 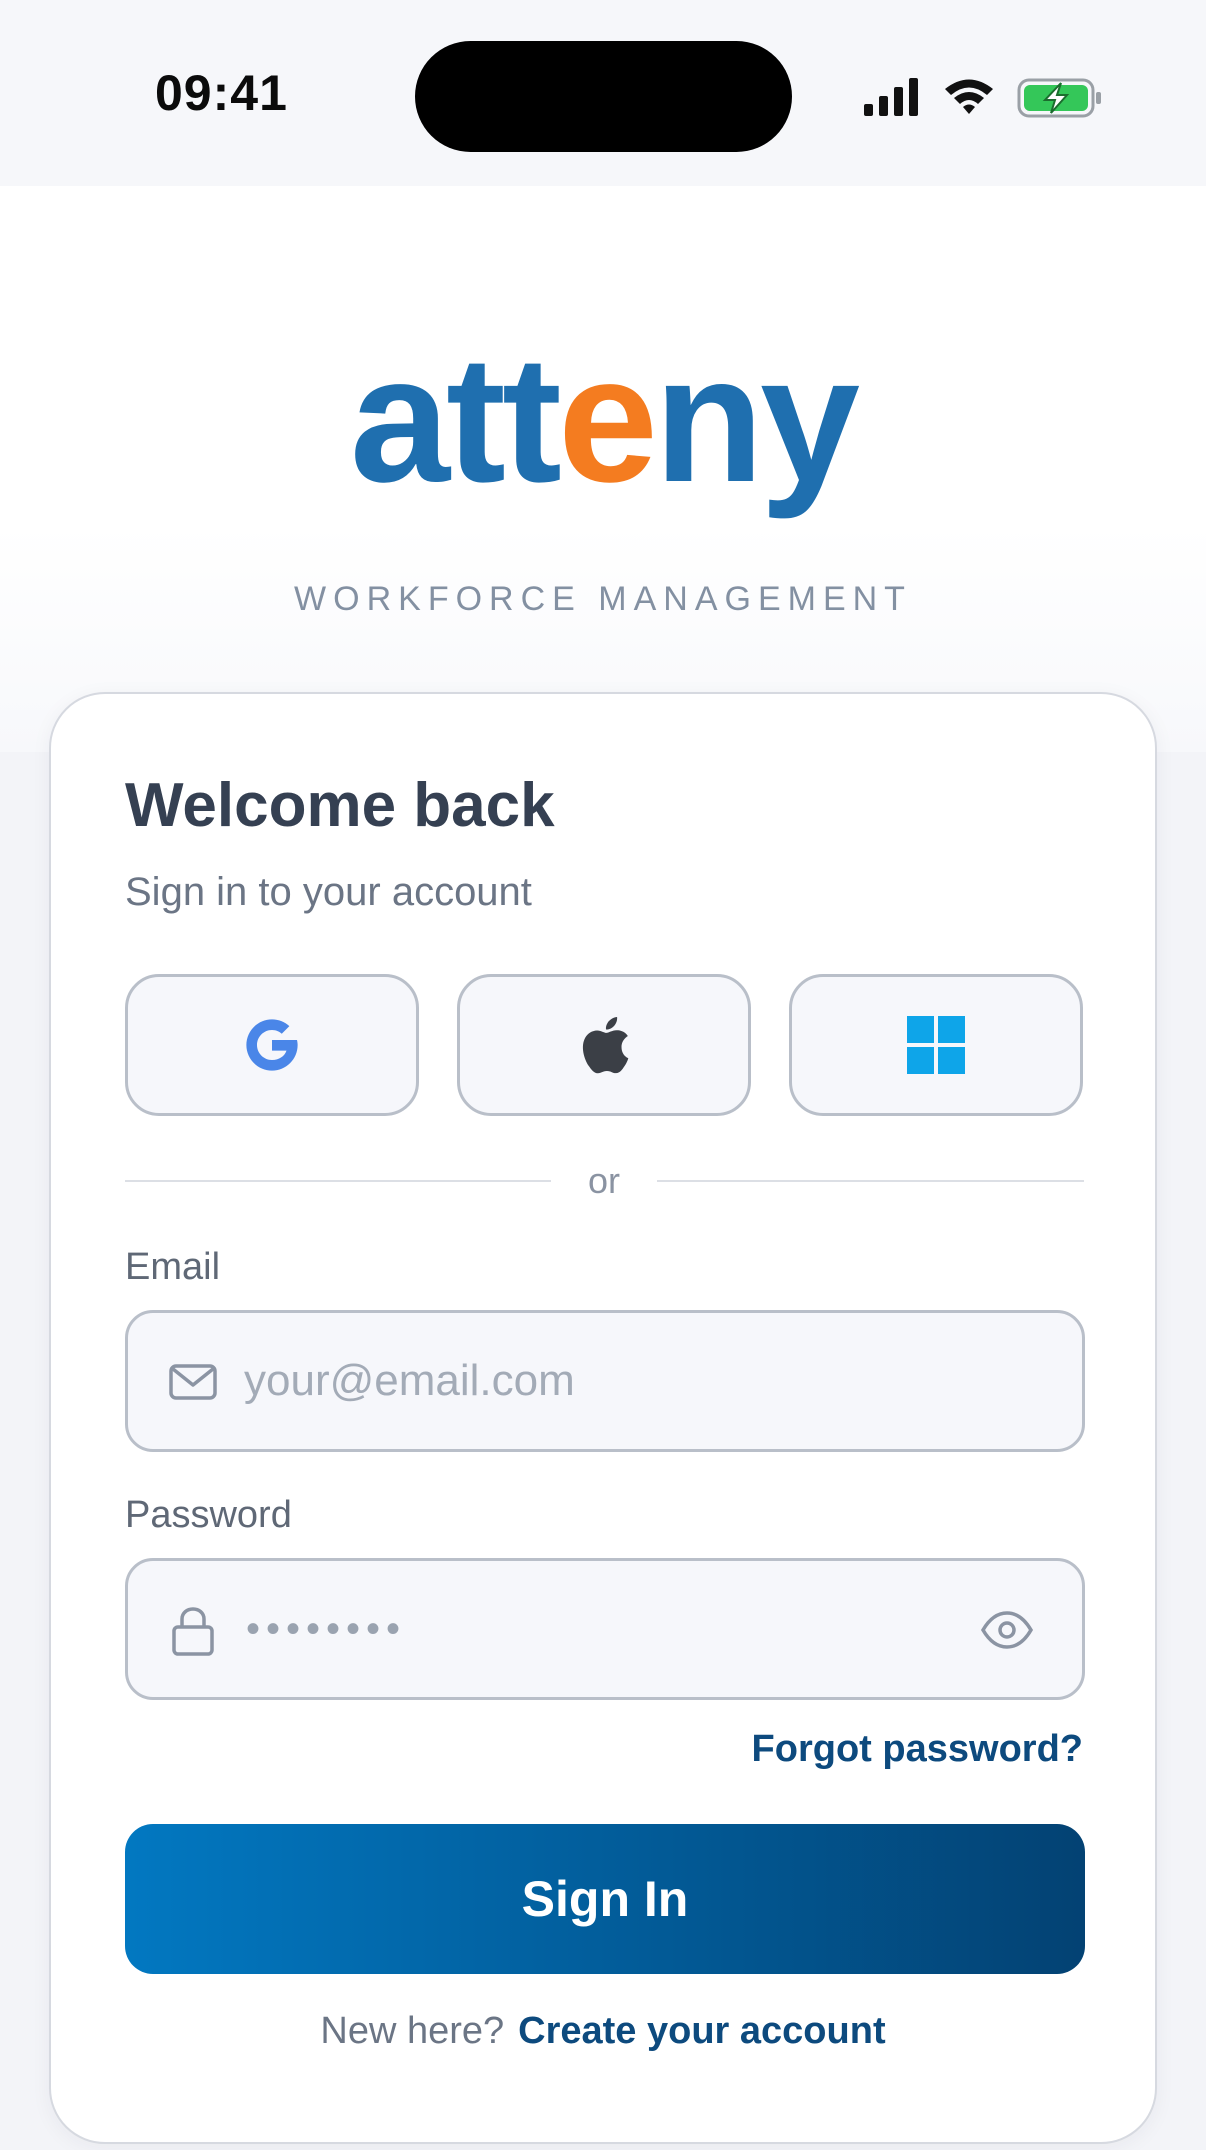 What do you see at coordinates (605, 1899) in the screenshot?
I see `sign-in-button: Sign In` at bounding box center [605, 1899].